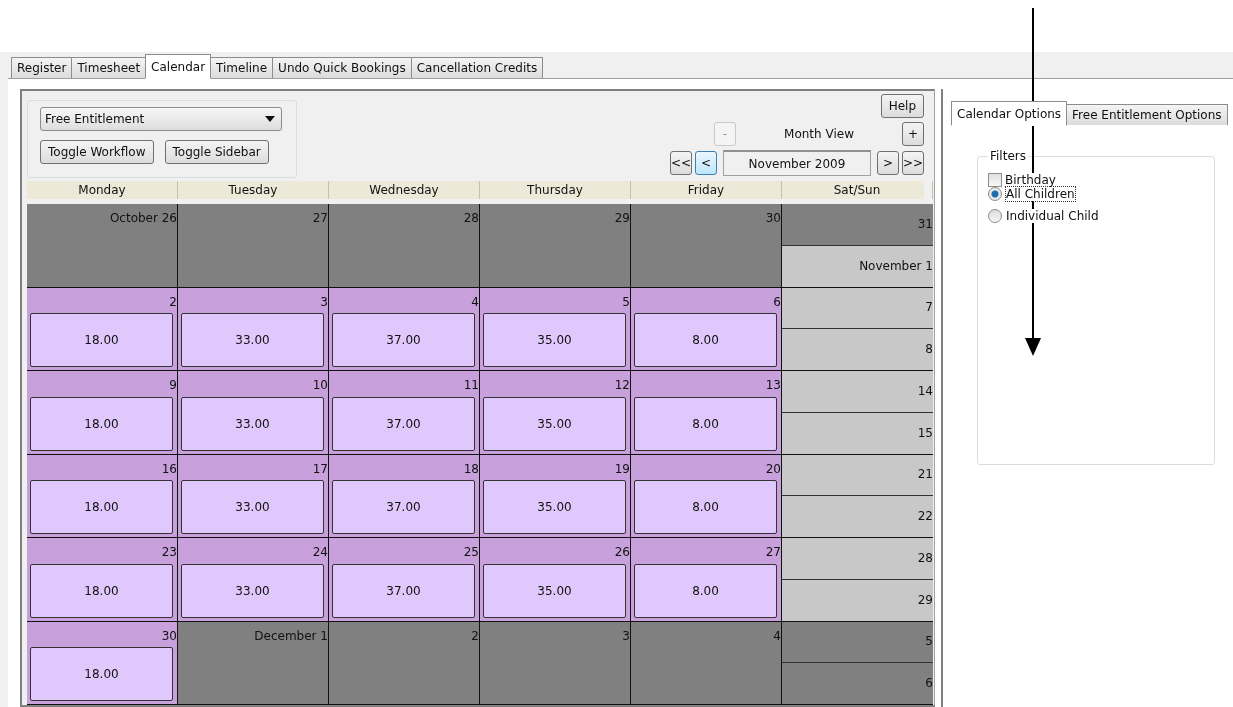 Image resolution: width=1233 pixels, height=707 pixels. What do you see at coordinates (475, 636) in the screenshot?
I see `day-number: 2` at bounding box center [475, 636].